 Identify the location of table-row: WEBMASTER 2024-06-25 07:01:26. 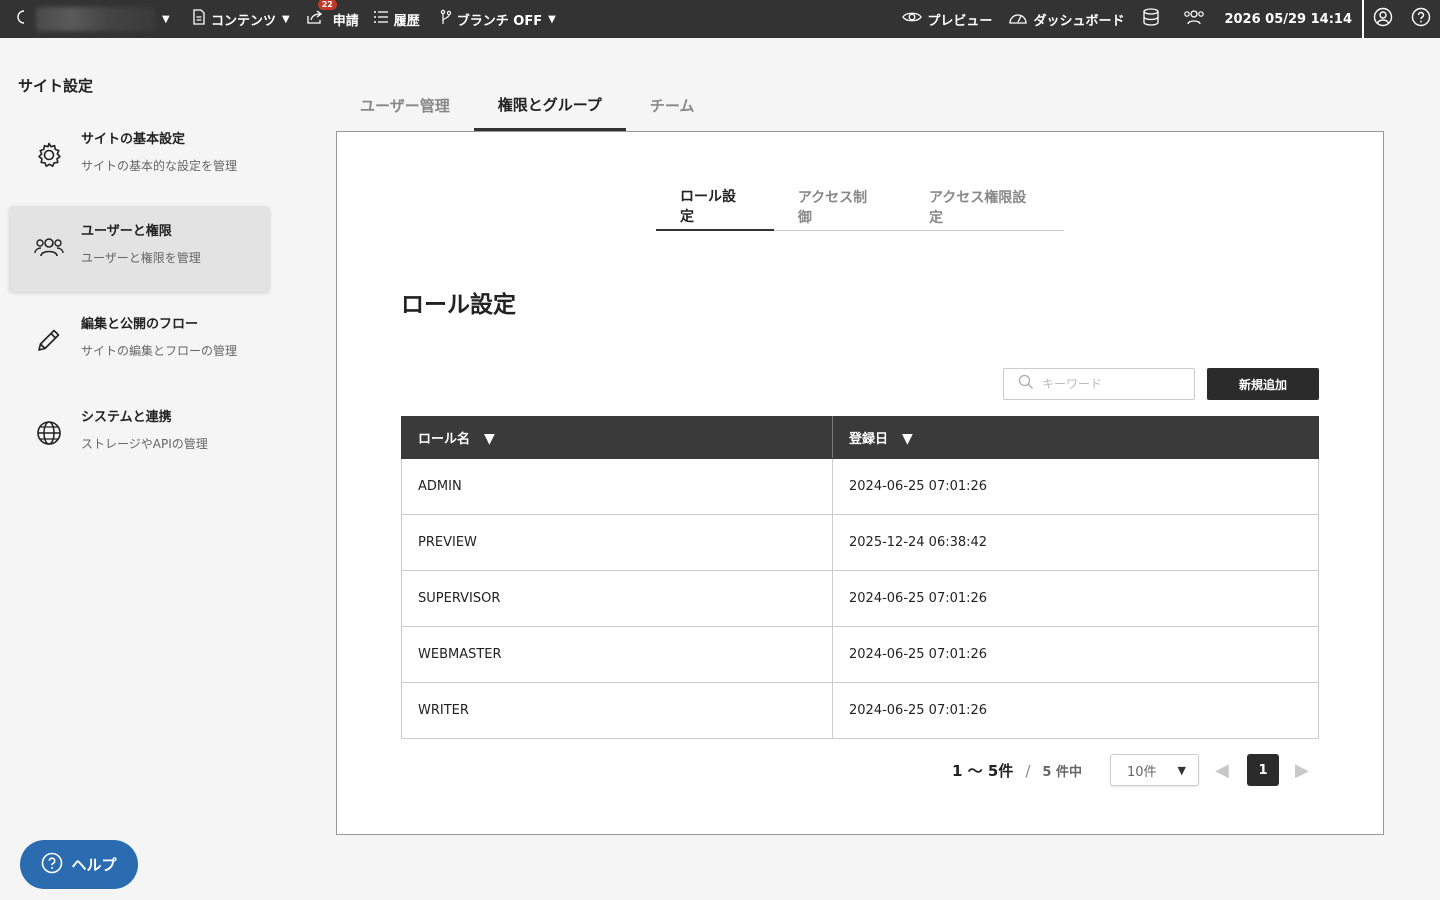
(860, 654).